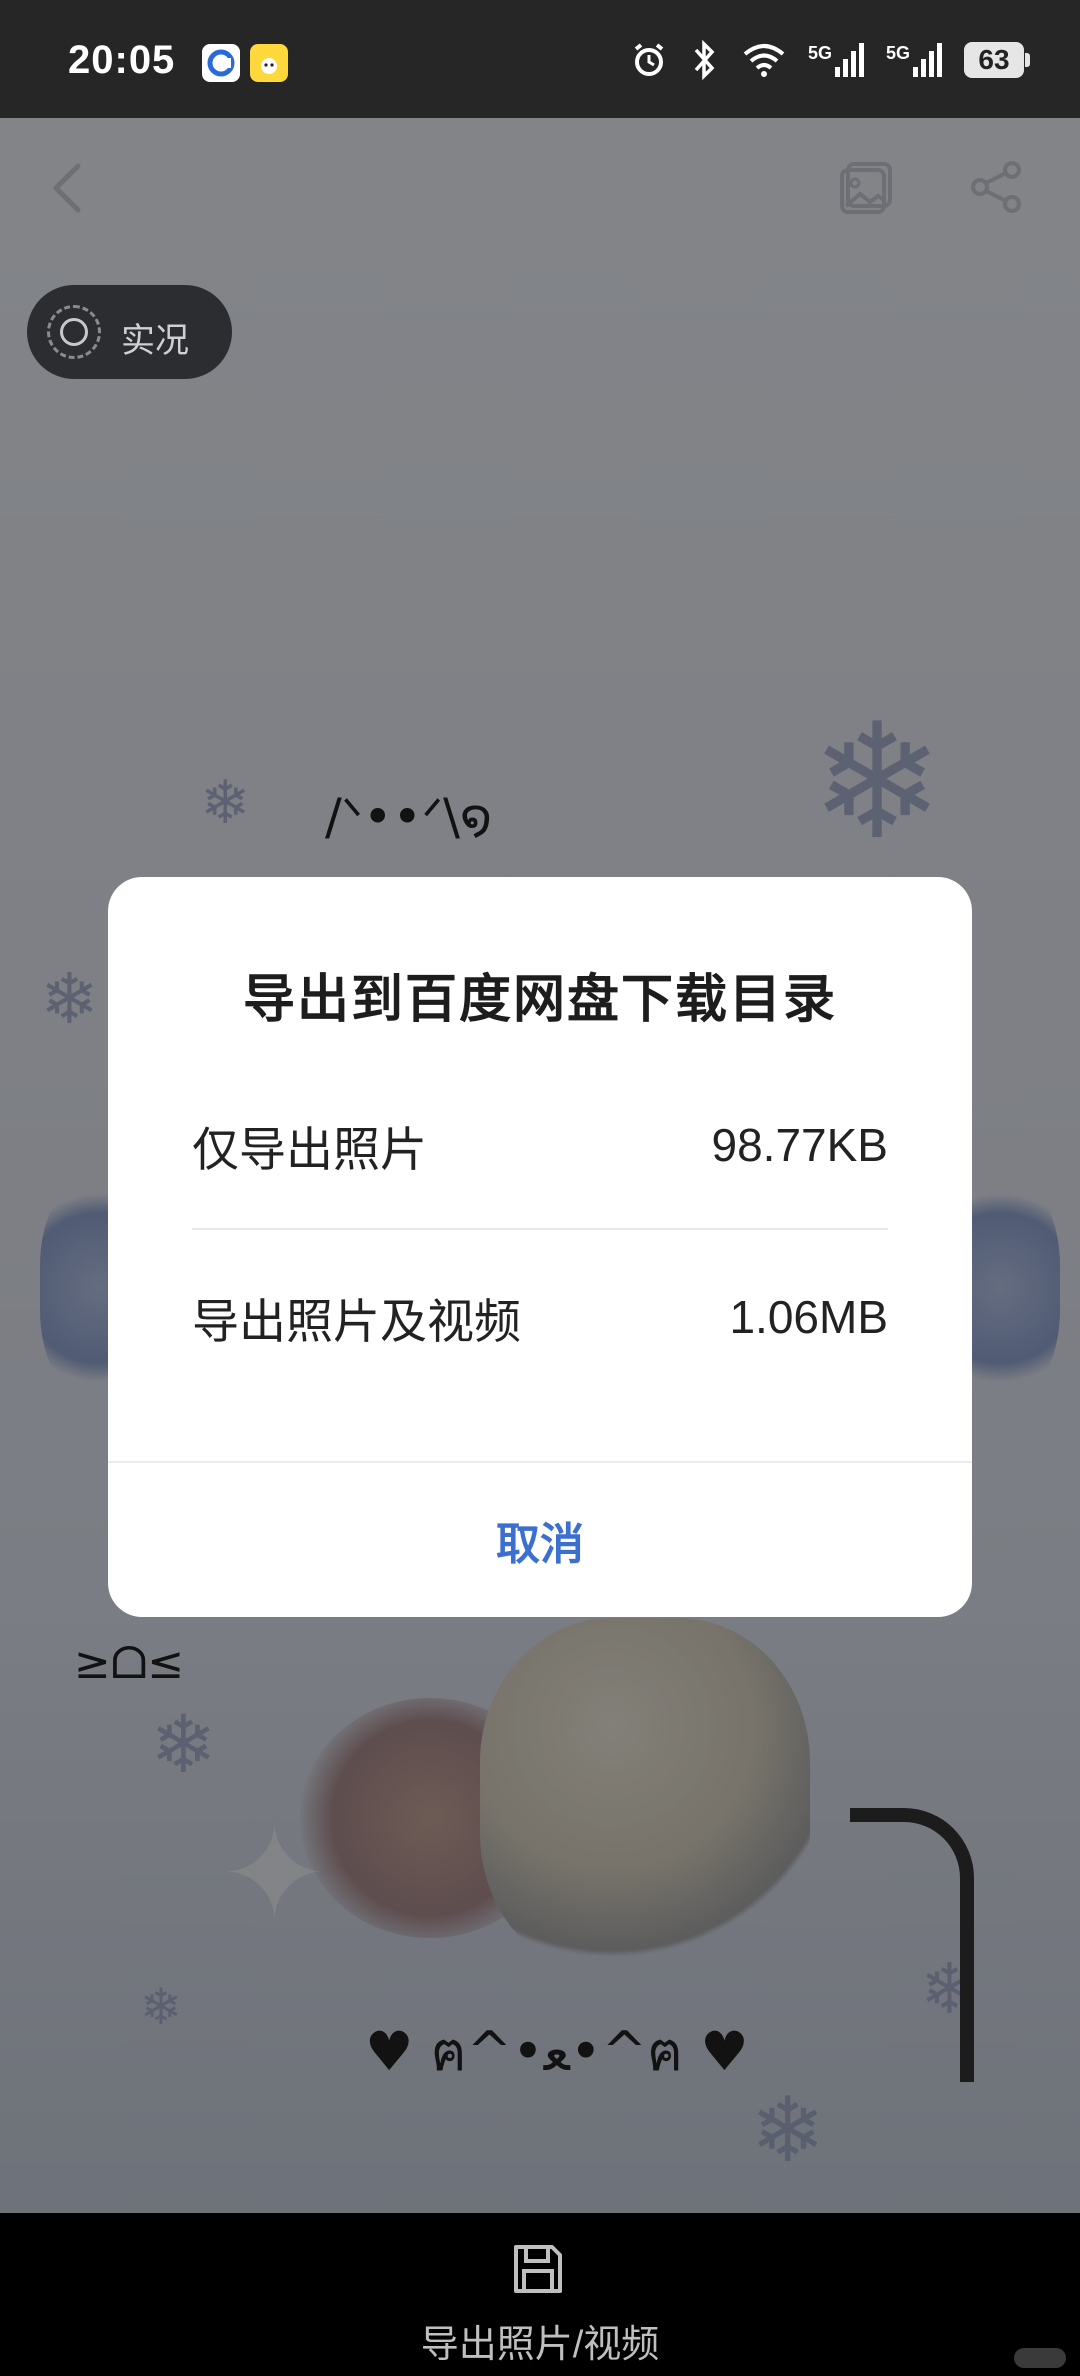 The image size is (1080, 2376). I want to click on image-button, so click(867, 187).